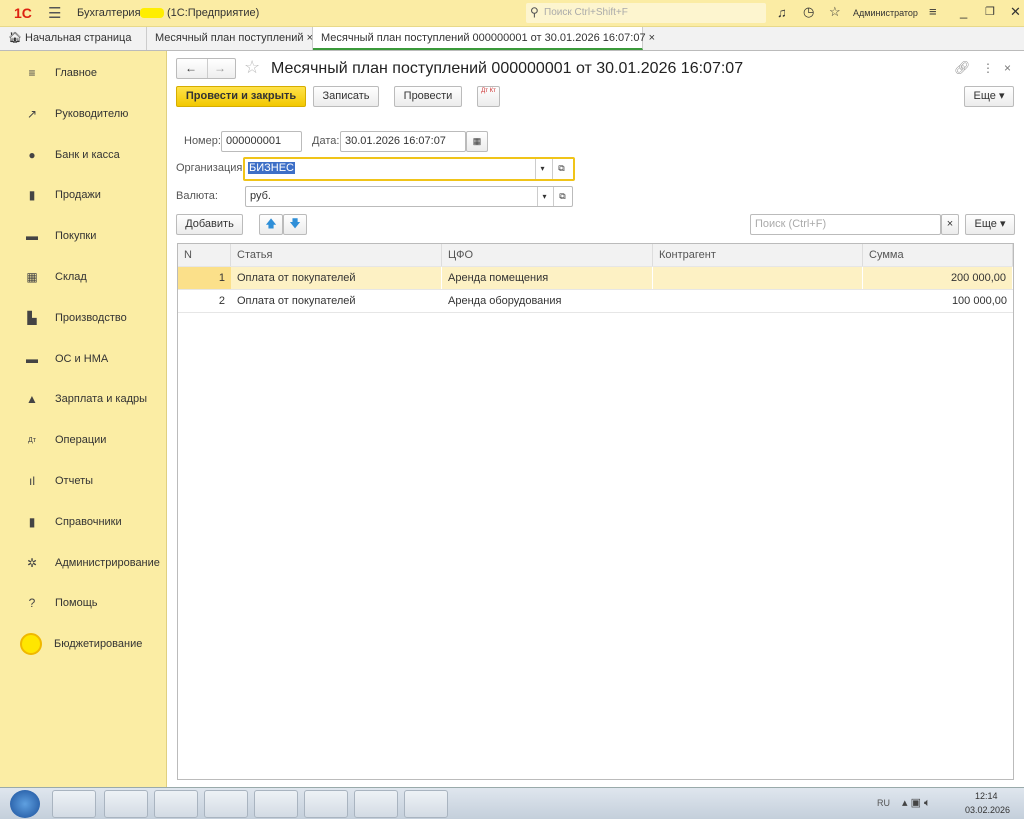  Describe the element at coordinates (220, 68) in the screenshot. I see `forward-arrow-icon: →` at that location.